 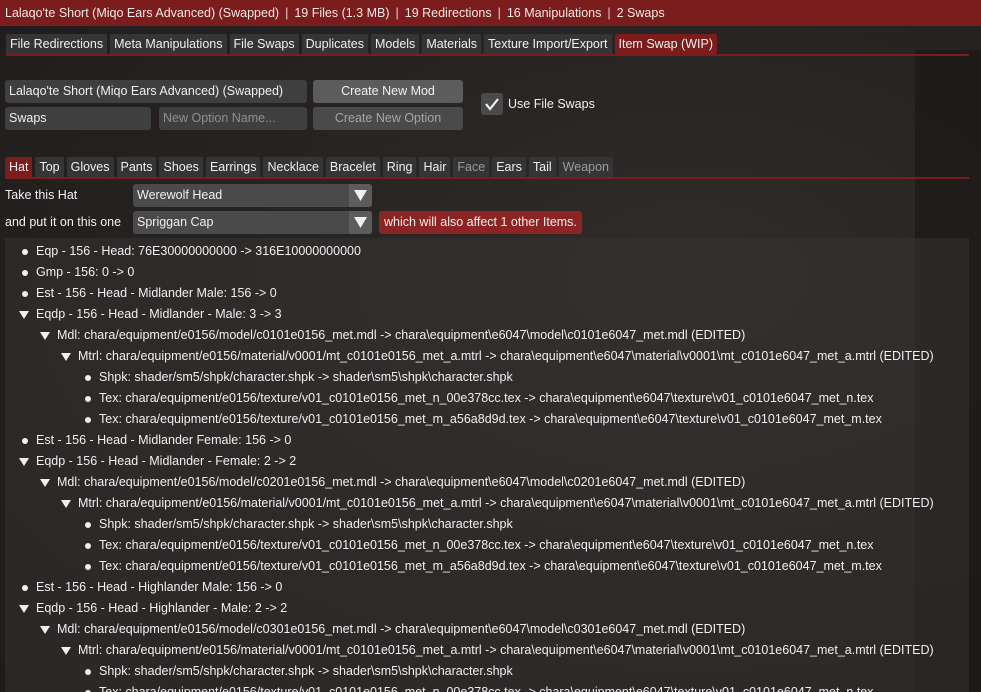 I want to click on slot-tab-hat: Hat, so click(x=19, y=167).